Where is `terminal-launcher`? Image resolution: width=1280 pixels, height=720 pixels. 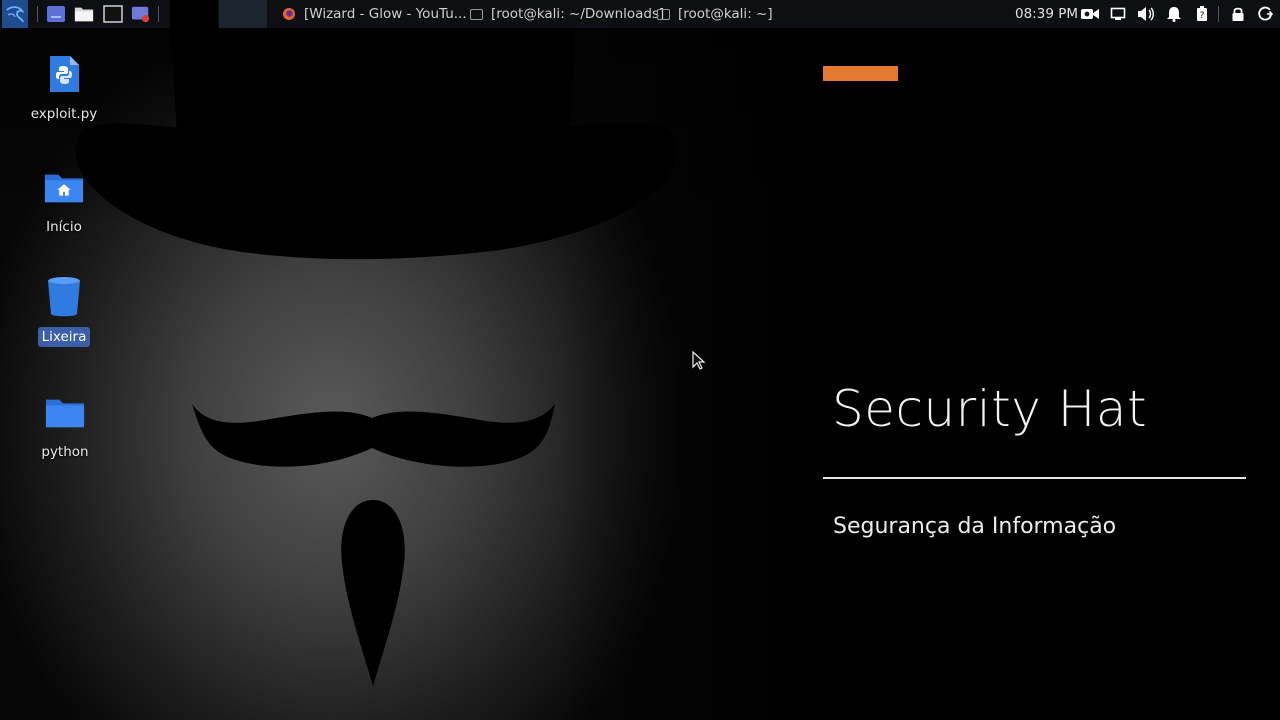 terminal-launcher is located at coordinates (113, 14).